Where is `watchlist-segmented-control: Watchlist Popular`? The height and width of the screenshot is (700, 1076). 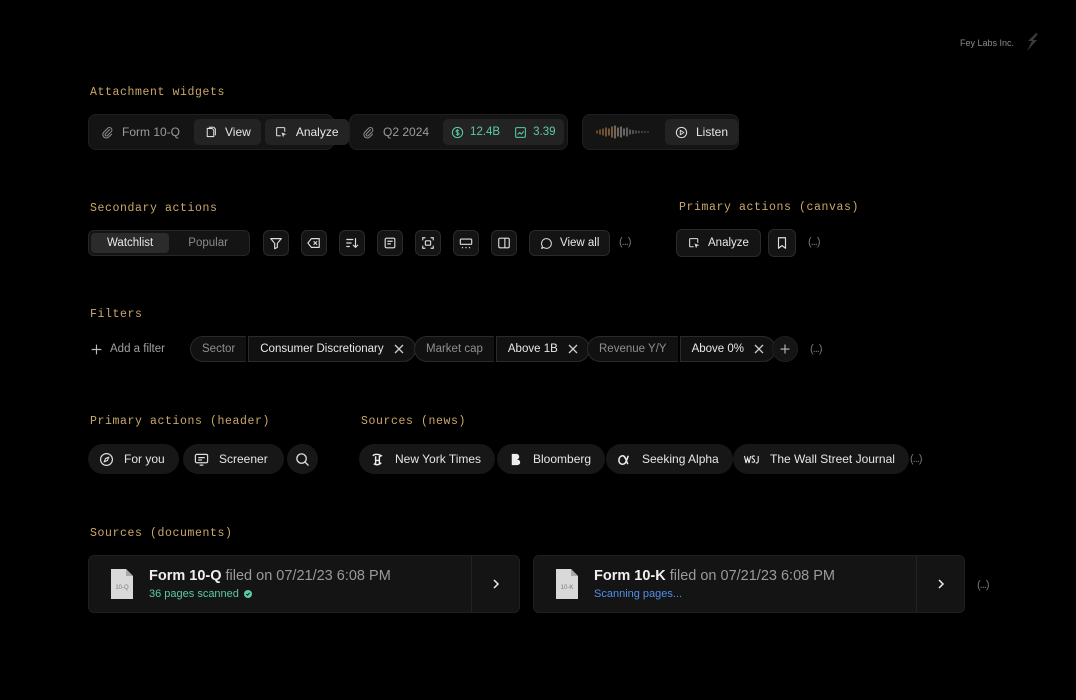 watchlist-segmented-control: Watchlist Popular is located at coordinates (169, 243).